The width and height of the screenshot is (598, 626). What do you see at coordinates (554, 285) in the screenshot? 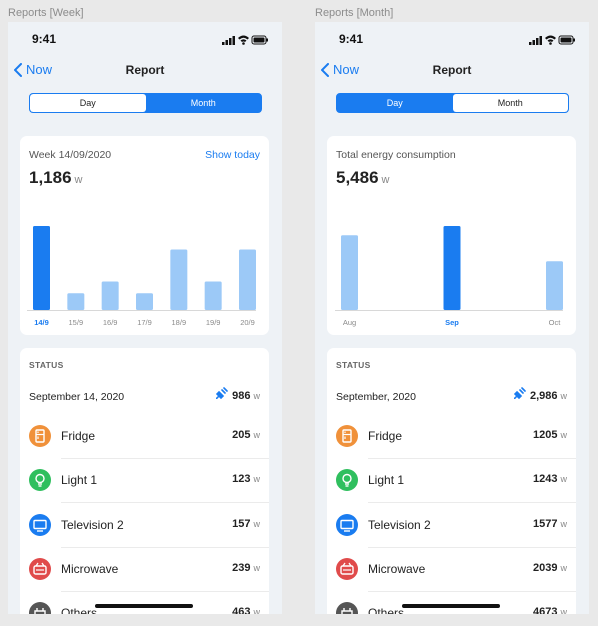
I see `bar-Oct` at bounding box center [554, 285].